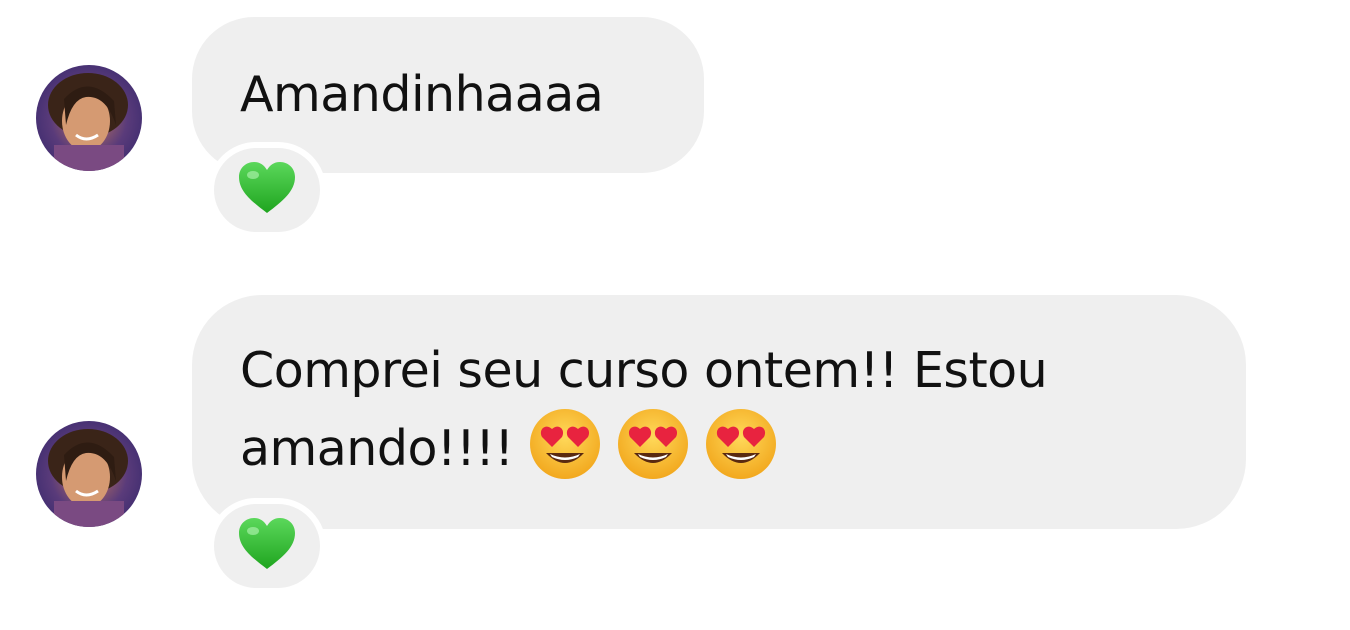  Describe the element at coordinates (377, 448) in the screenshot. I see `message-text-line-2-label: amando!!!!` at that location.